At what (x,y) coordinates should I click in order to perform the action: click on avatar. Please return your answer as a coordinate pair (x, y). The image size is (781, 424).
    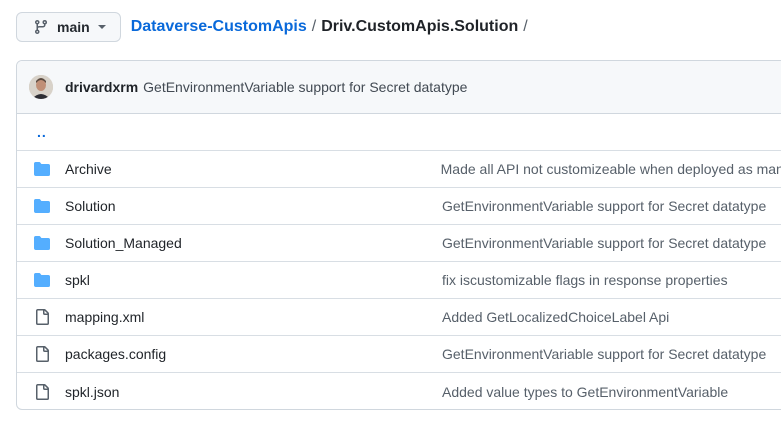
    Looking at the image, I should click on (41, 87).